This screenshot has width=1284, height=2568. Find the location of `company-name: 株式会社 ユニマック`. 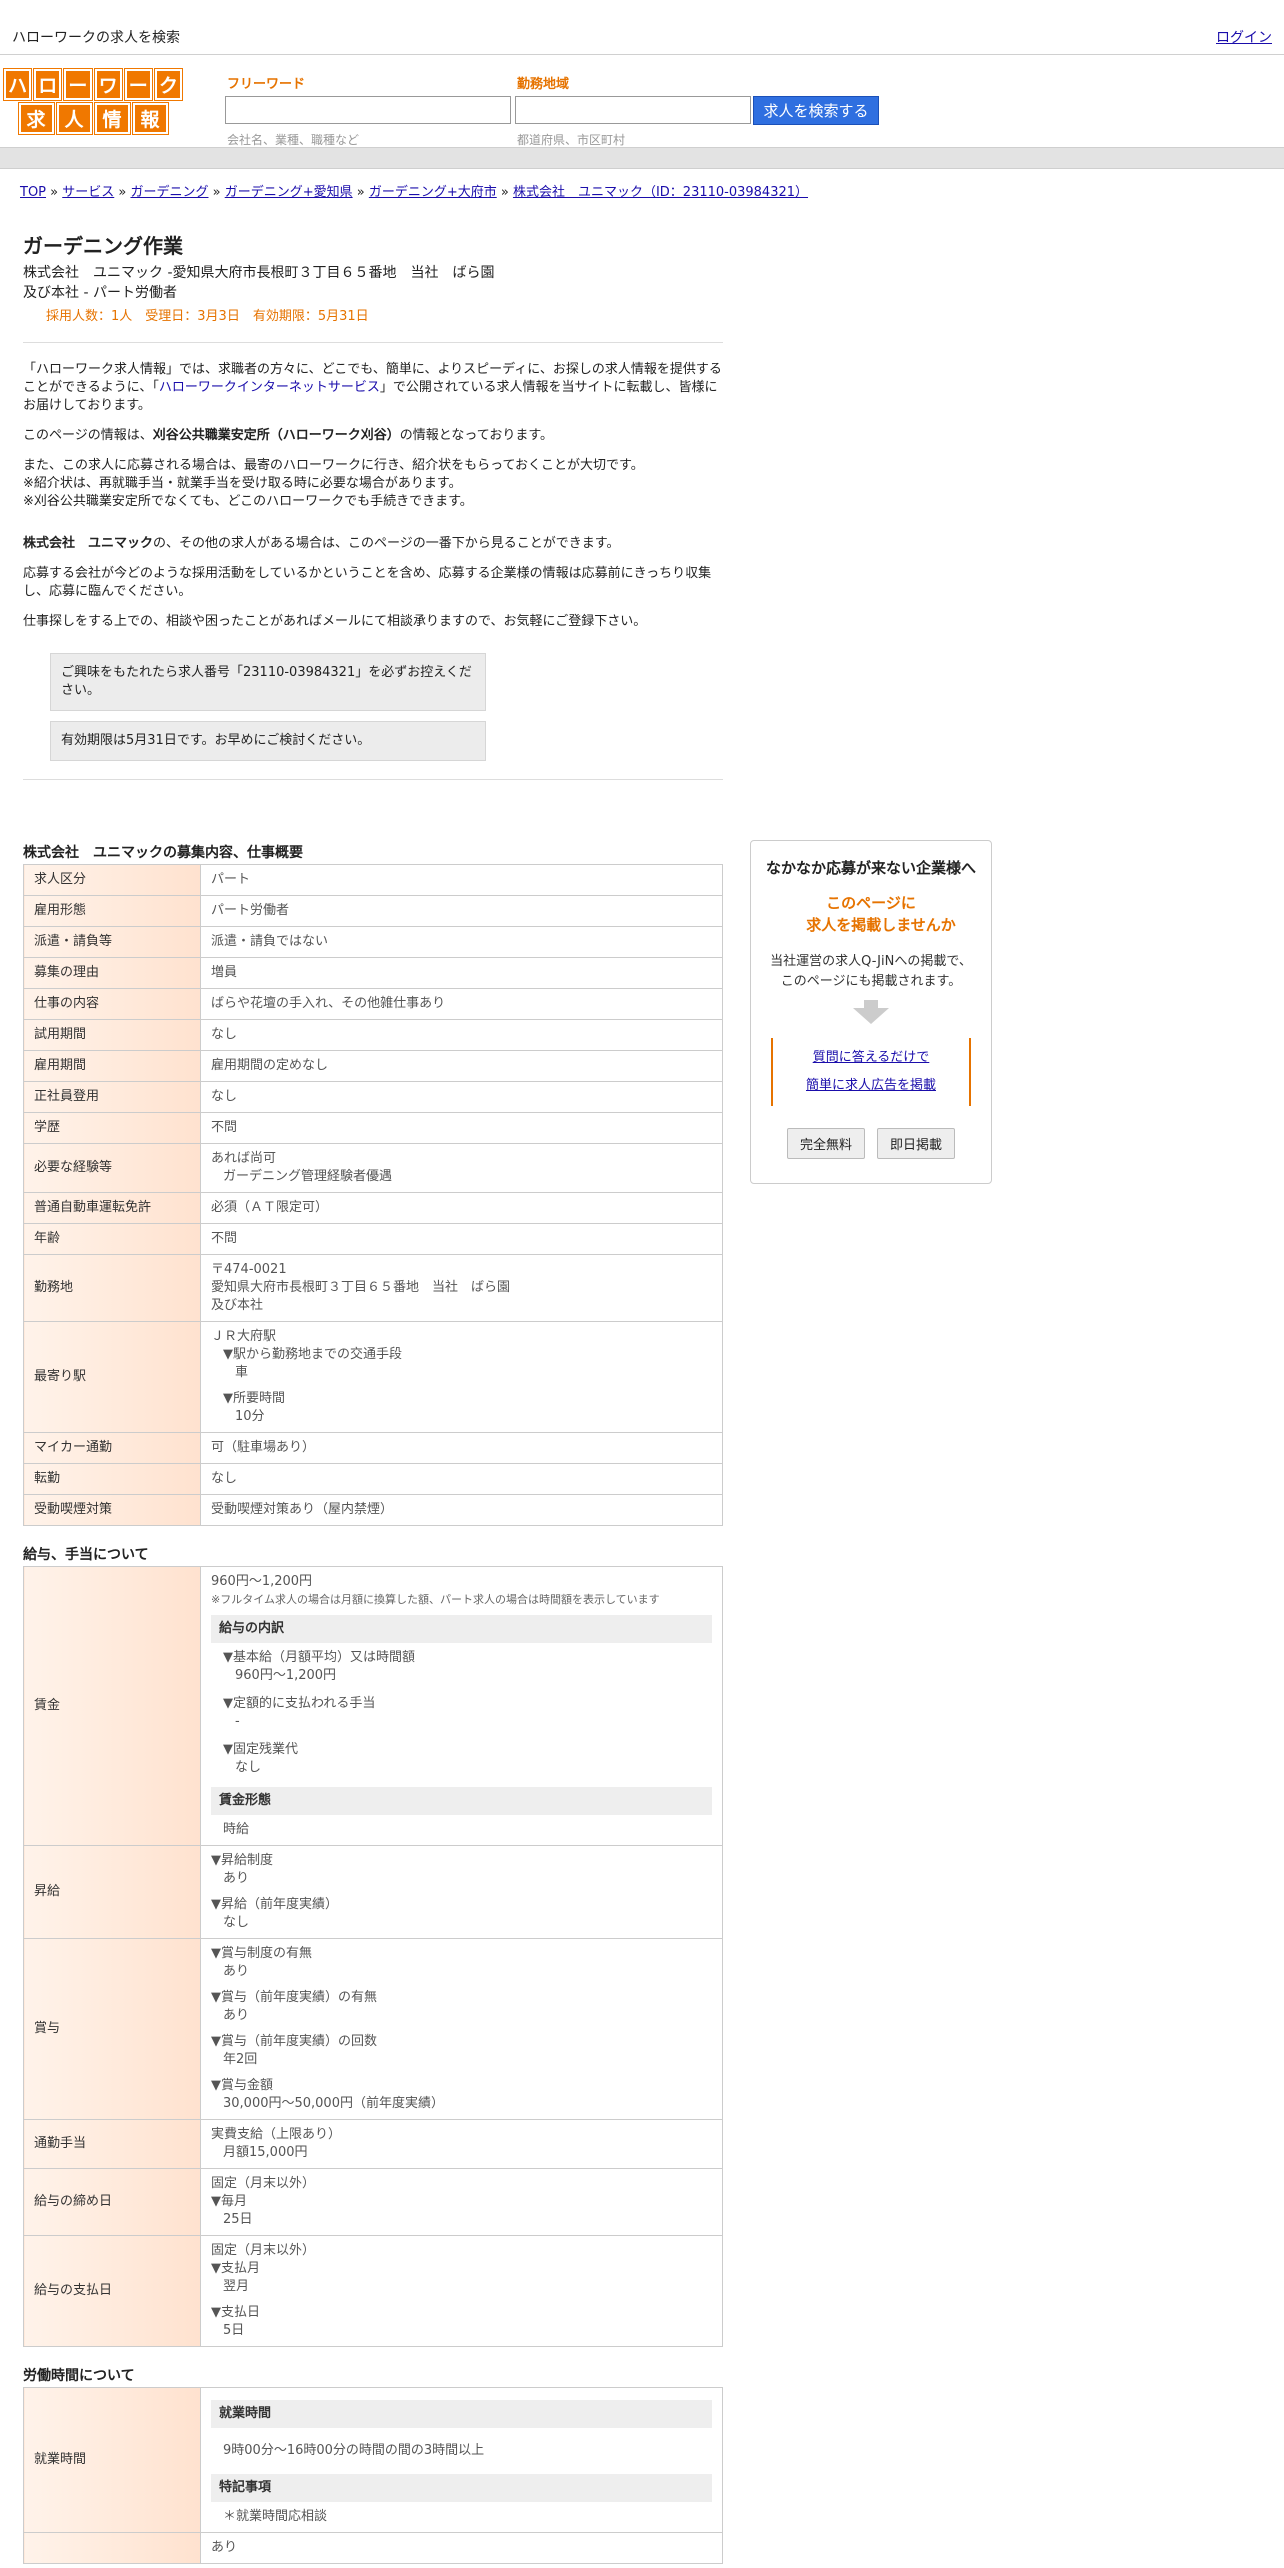

company-name: 株式会社 ユニマック is located at coordinates (88, 543).